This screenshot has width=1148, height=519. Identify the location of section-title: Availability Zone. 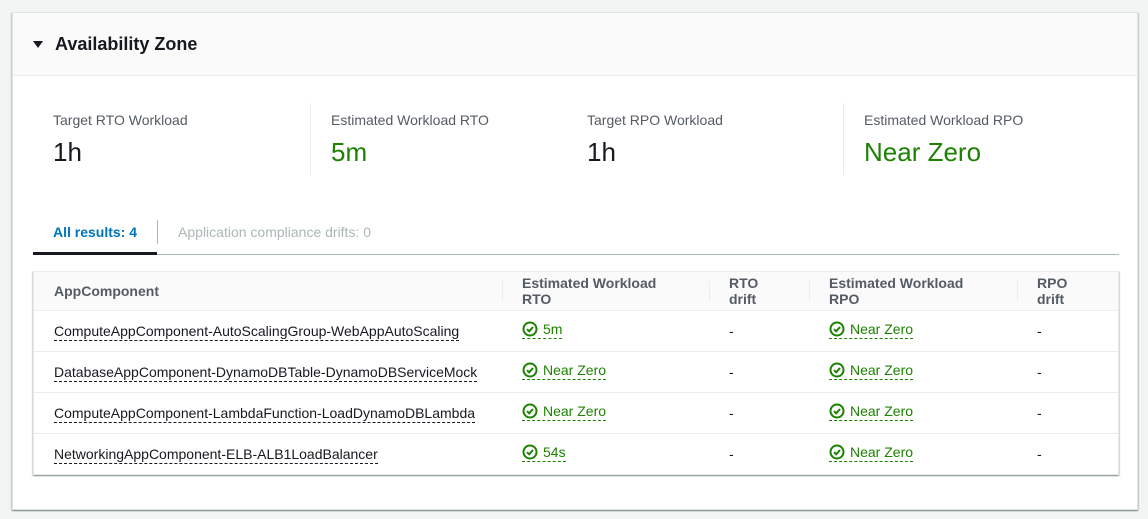
(126, 44).